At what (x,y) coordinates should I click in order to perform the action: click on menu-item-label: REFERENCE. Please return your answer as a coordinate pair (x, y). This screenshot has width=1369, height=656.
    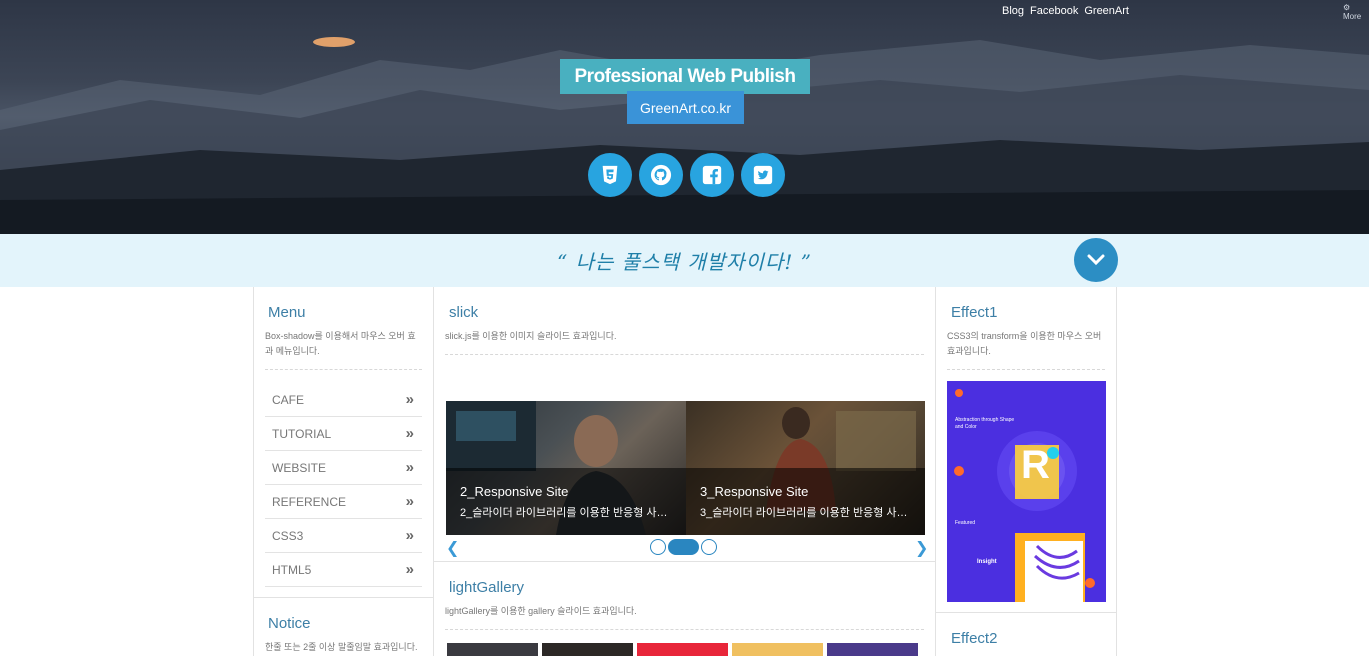
    Looking at the image, I should click on (309, 501).